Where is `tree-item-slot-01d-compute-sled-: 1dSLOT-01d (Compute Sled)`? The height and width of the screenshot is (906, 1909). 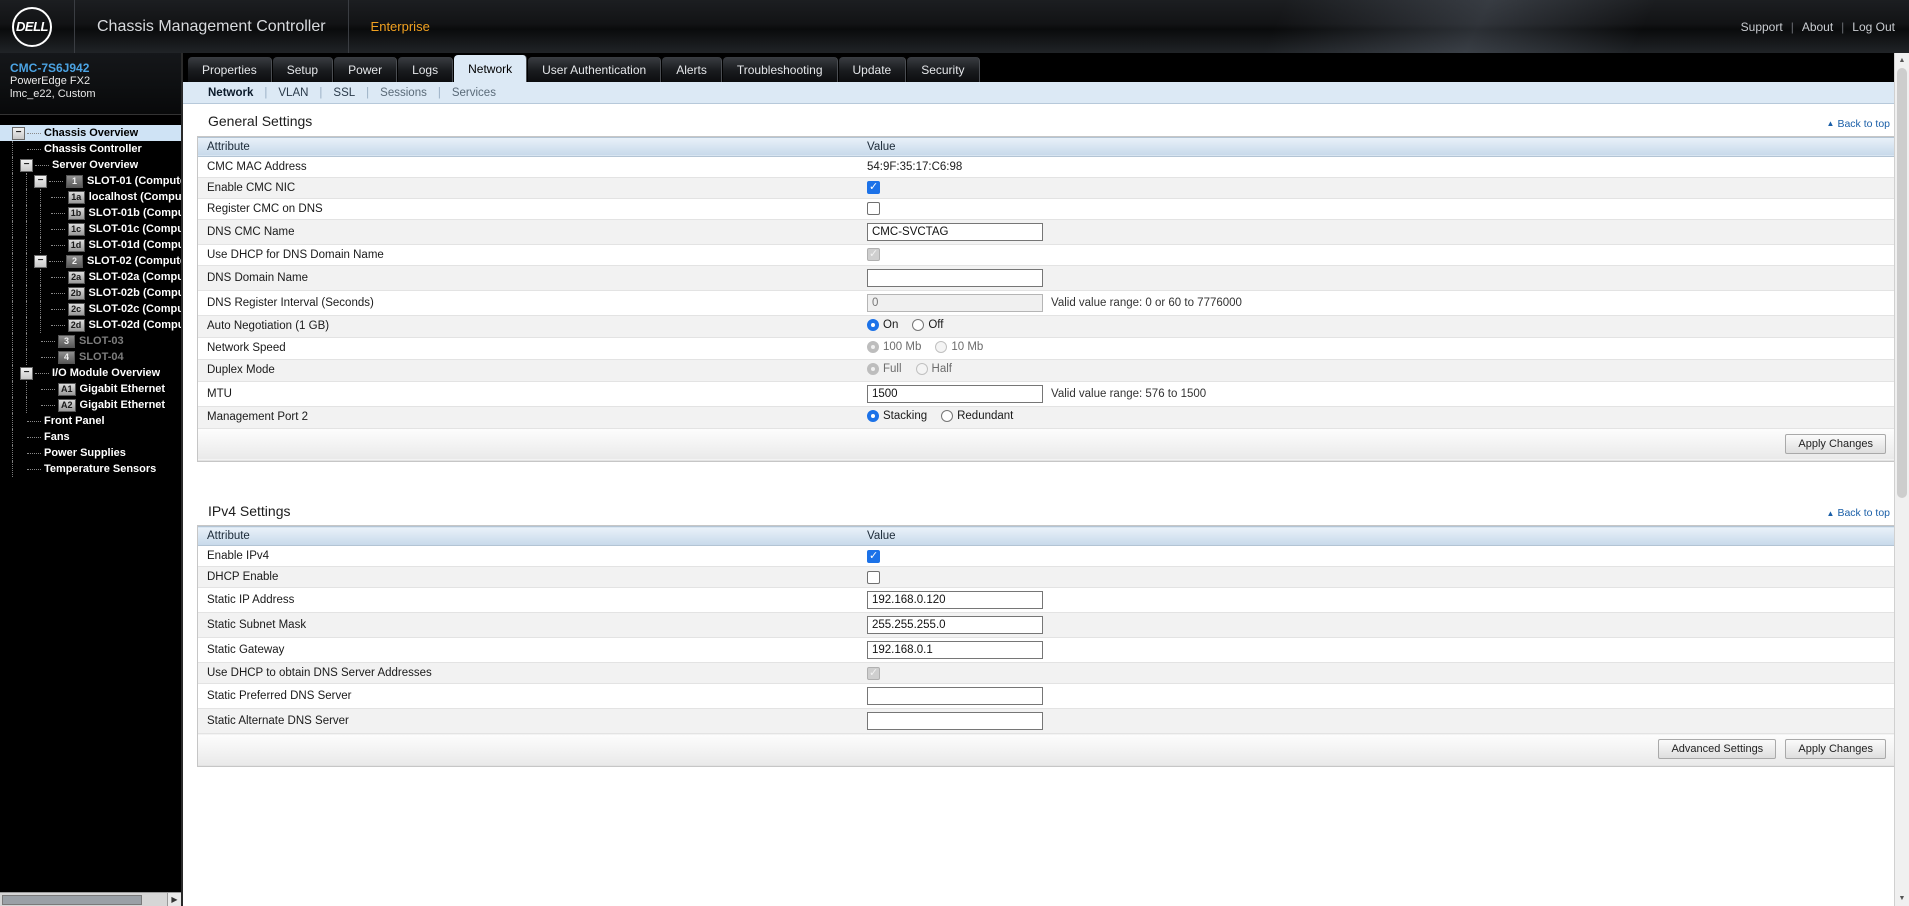
tree-item-slot-01d-compute-sled-: 1dSLOT-01d (Compute Sled) is located at coordinates (90, 245).